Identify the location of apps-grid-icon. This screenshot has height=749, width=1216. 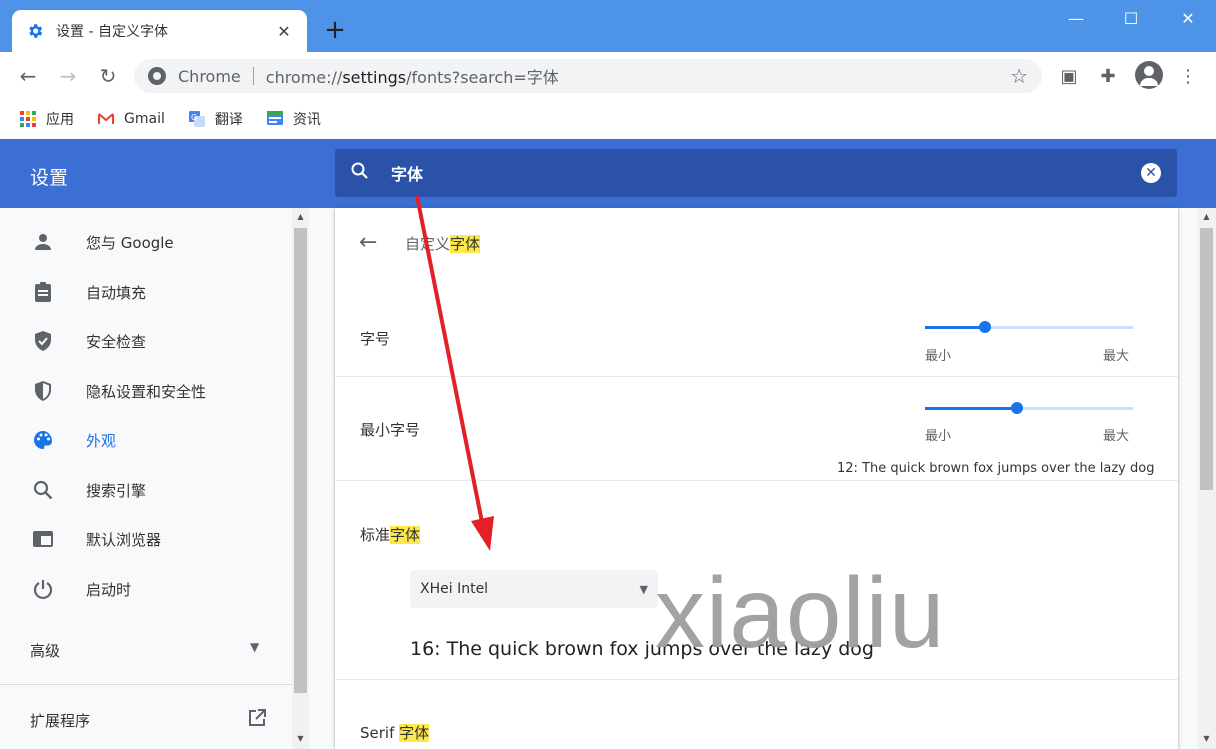
(28, 119).